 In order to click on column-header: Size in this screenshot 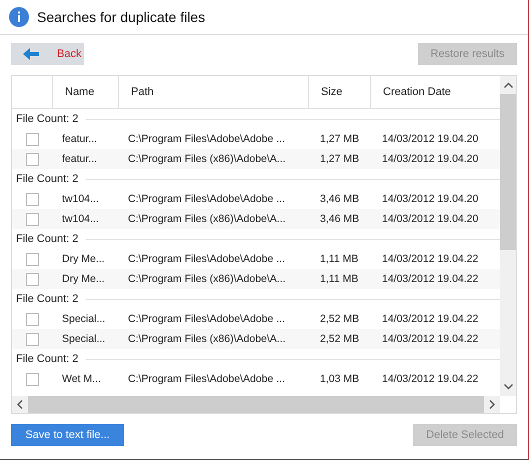, I will do `click(339, 92)`.